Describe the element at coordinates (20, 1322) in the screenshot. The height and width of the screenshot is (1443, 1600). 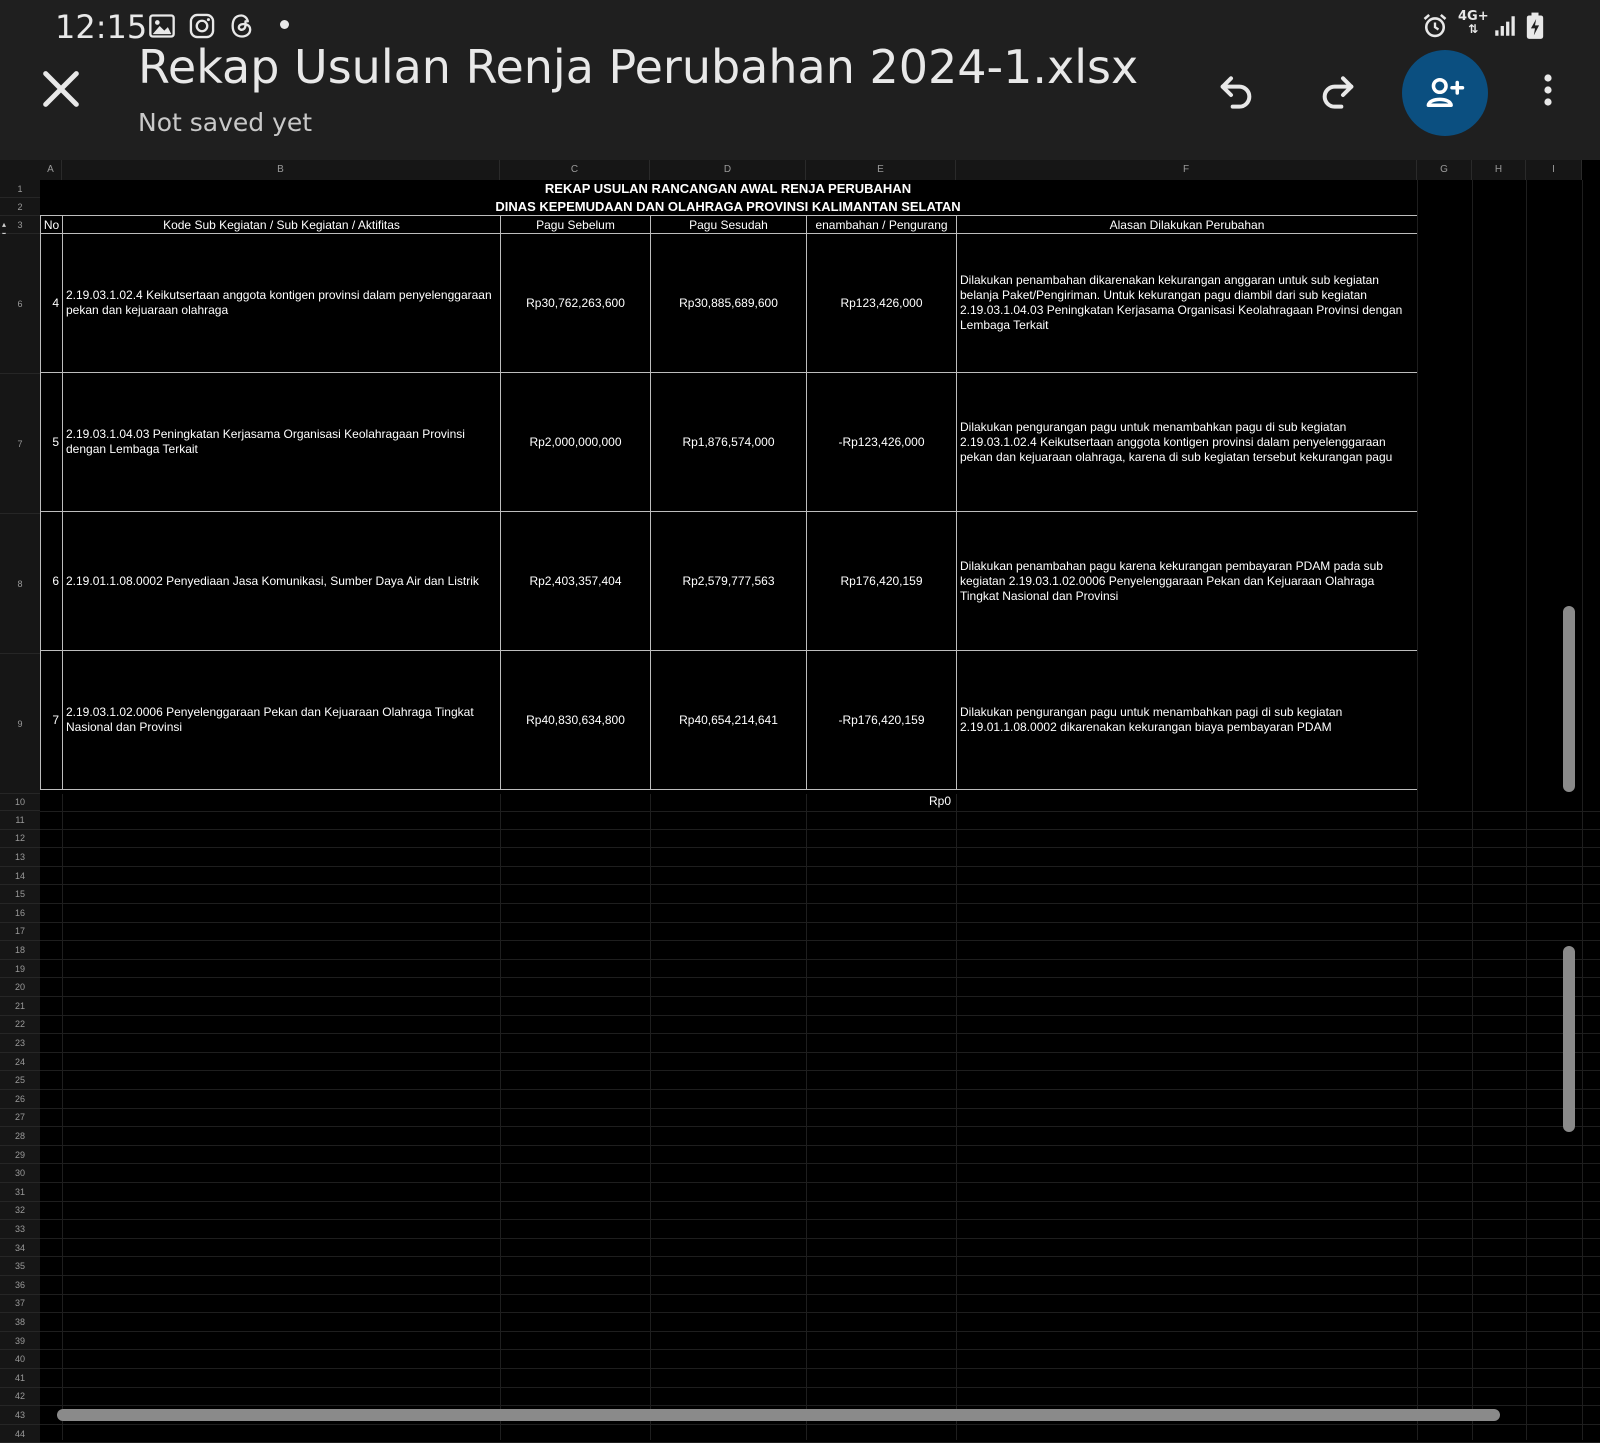
I see `row-header: 38` at that location.